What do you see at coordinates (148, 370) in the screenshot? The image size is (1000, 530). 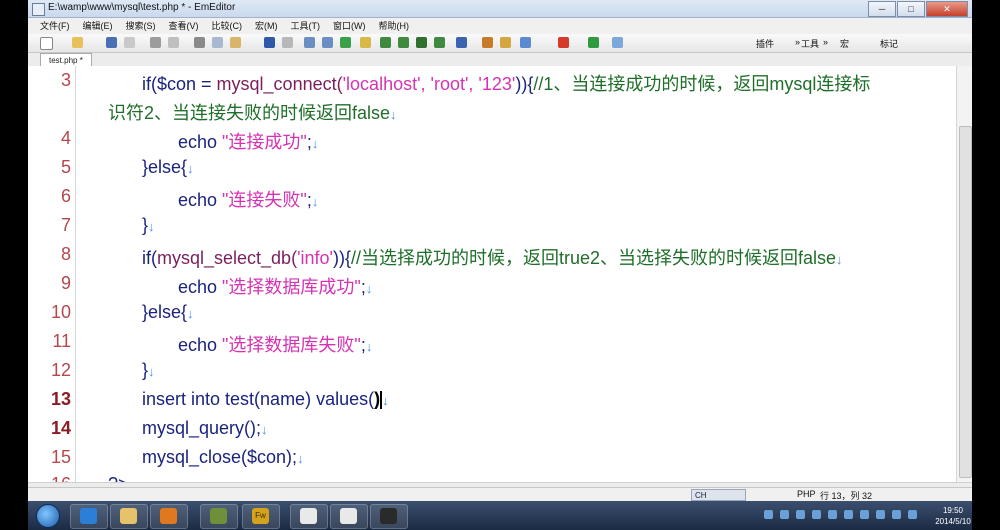 I see `code-line-12: }↓` at bounding box center [148, 370].